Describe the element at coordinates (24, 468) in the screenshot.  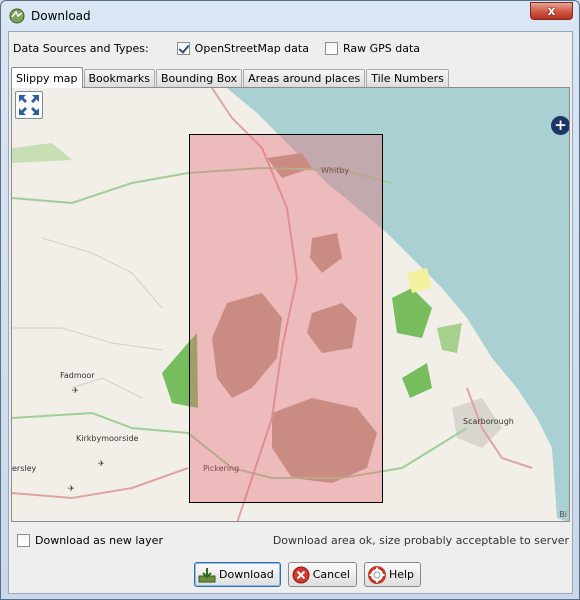
I see `place-label: ersley` at that location.